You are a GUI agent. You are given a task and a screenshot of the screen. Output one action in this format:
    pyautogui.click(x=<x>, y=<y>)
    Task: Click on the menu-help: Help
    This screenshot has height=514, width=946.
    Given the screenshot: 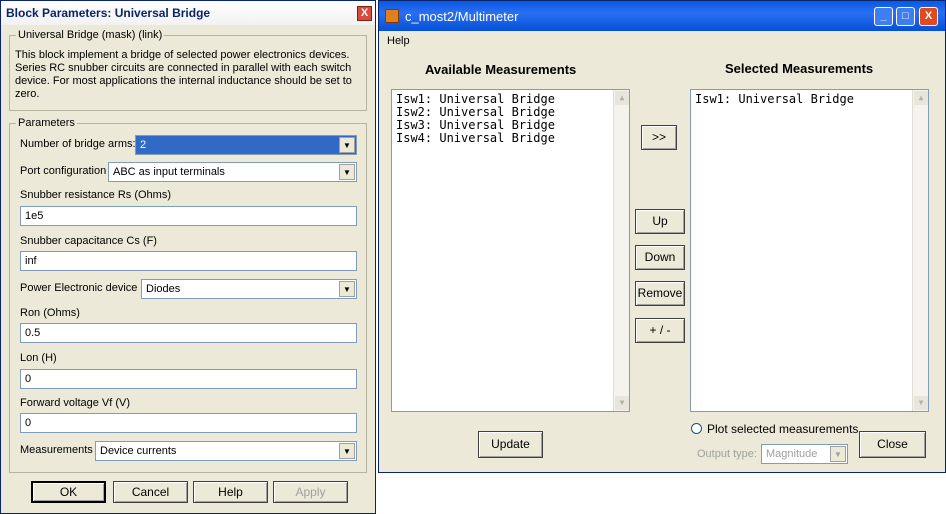 What is the action you would take?
    pyautogui.click(x=398, y=41)
    